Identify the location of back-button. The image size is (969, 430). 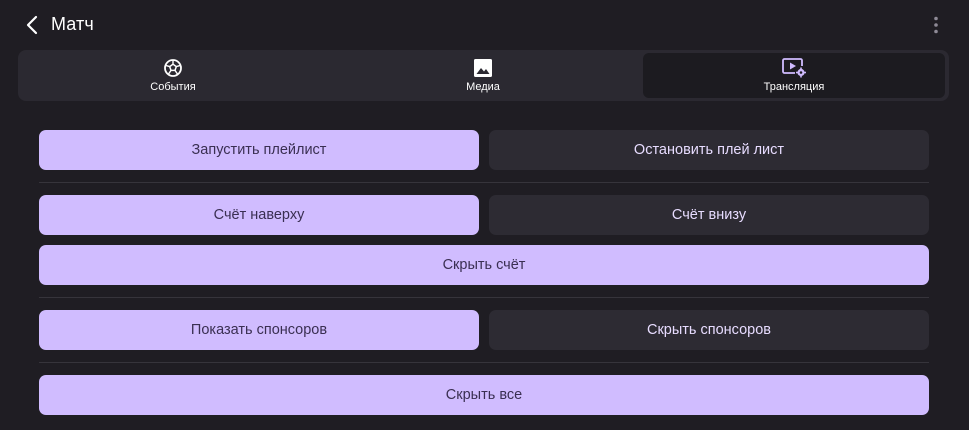
(32, 25).